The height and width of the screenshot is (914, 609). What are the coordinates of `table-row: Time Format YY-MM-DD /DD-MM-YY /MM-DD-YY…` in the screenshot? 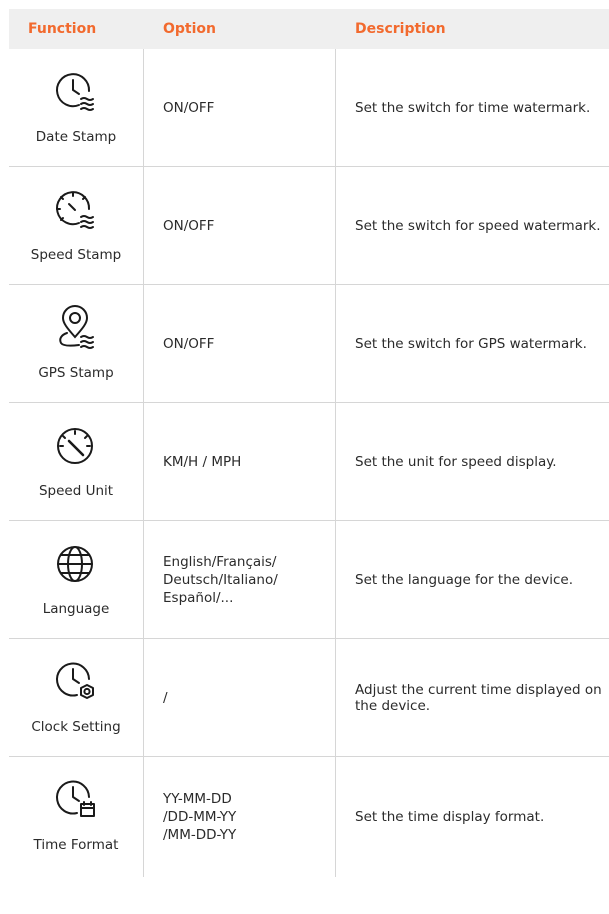 It's located at (309, 817).